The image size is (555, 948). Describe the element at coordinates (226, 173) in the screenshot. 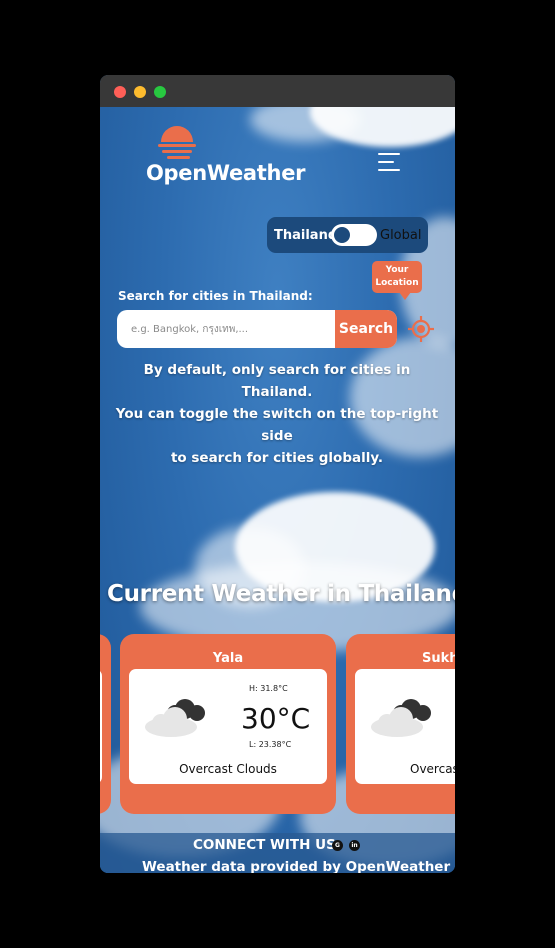

I see `app-name: OpenWeather` at that location.